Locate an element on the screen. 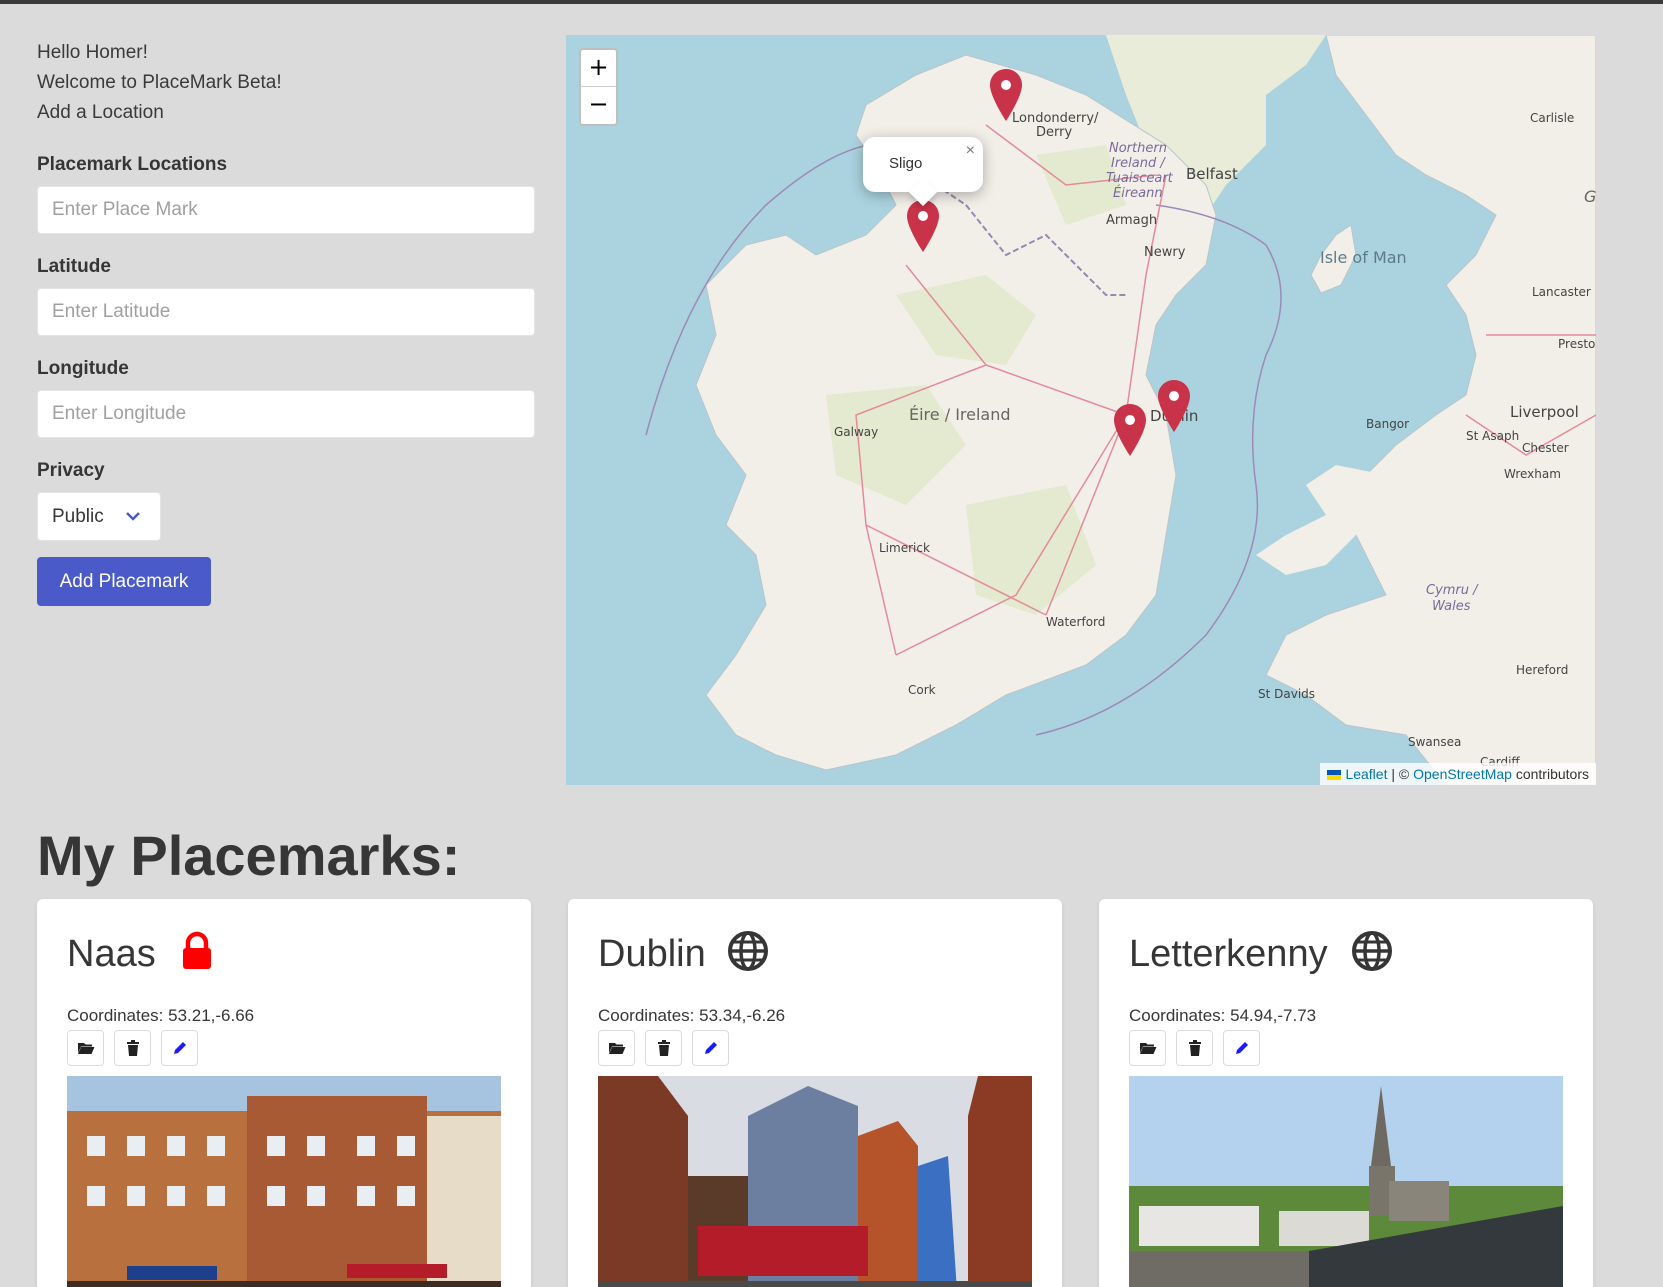  placemark-title: Naas is located at coordinates (111, 954).